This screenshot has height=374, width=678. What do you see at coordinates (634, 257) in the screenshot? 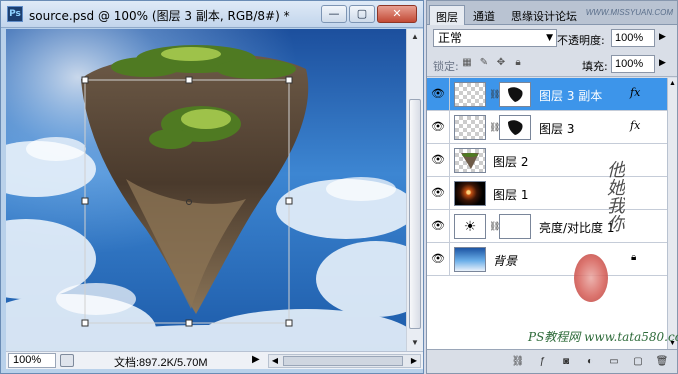
I see `lock-icon: 🔒︎` at bounding box center [634, 257].